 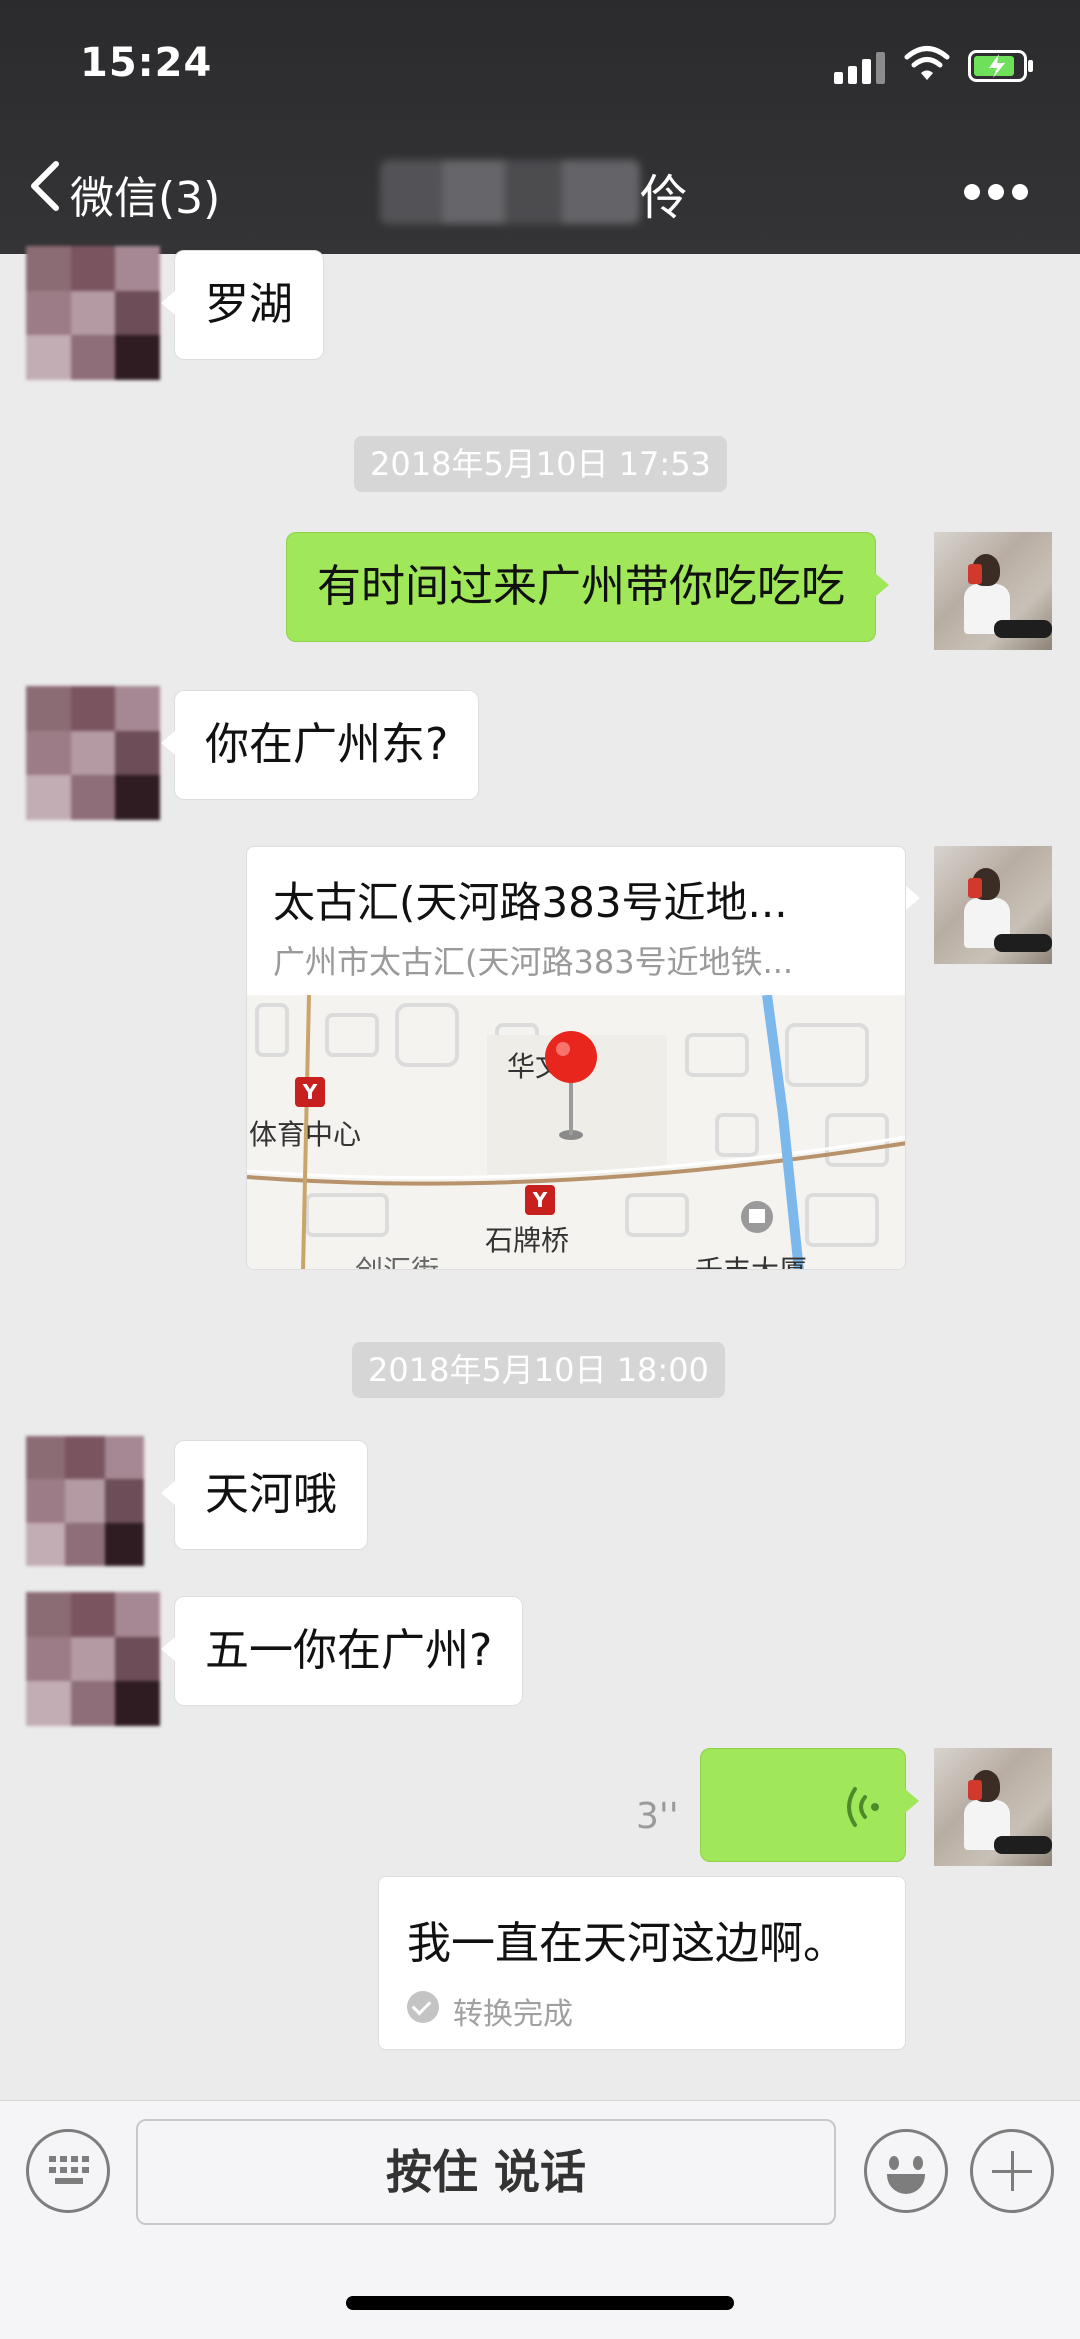 I want to click on keyboard-icon, so click(x=69, y=2171).